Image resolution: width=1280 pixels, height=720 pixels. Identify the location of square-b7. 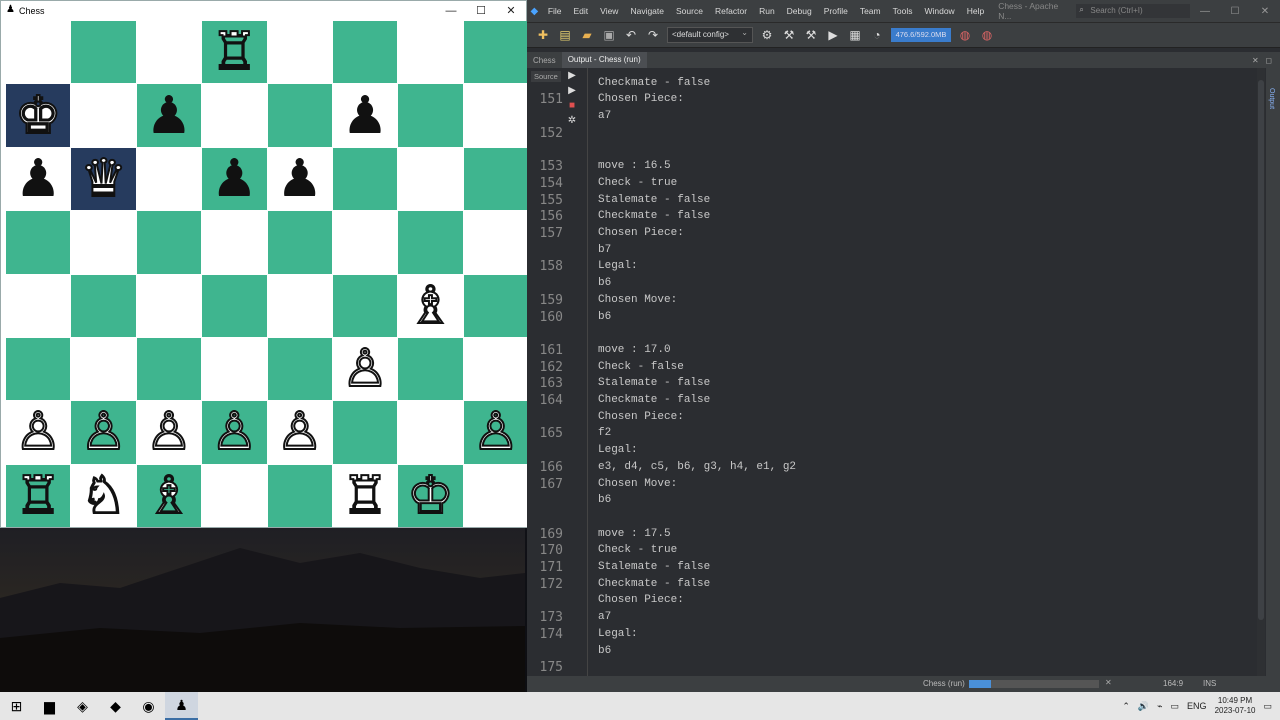
(103, 115).